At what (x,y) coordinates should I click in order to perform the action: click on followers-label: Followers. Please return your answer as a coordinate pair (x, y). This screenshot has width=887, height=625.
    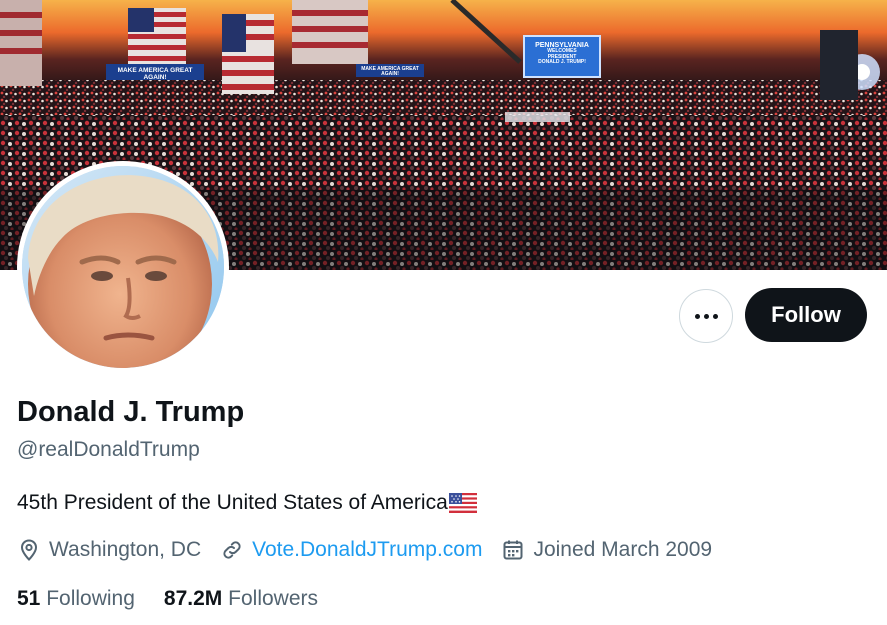
    Looking at the image, I should click on (273, 598).